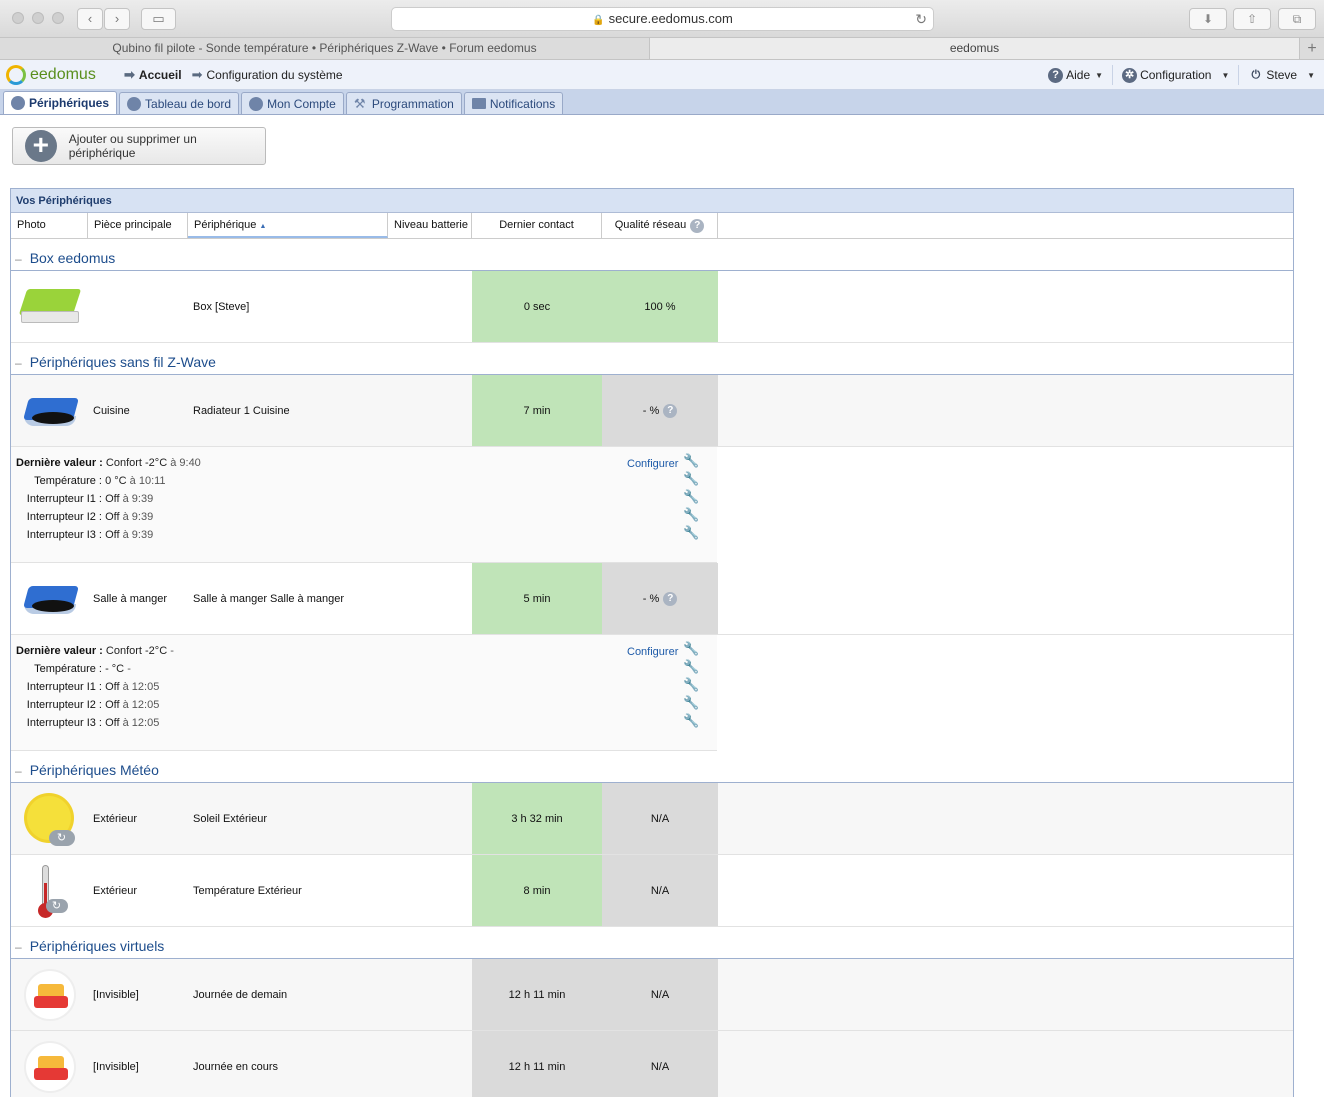 The width and height of the screenshot is (1324, 1097). What do you see at coordinates (138, 225) in the screenshot?
I see `column-room: Pièce principale` at bounding box center [138, 225].